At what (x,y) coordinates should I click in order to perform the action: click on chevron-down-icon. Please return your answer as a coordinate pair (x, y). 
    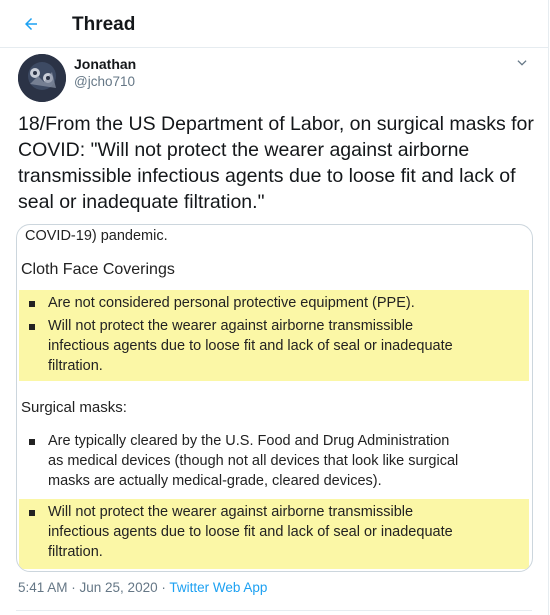
    Looking at the image, I should click on (522, 63).